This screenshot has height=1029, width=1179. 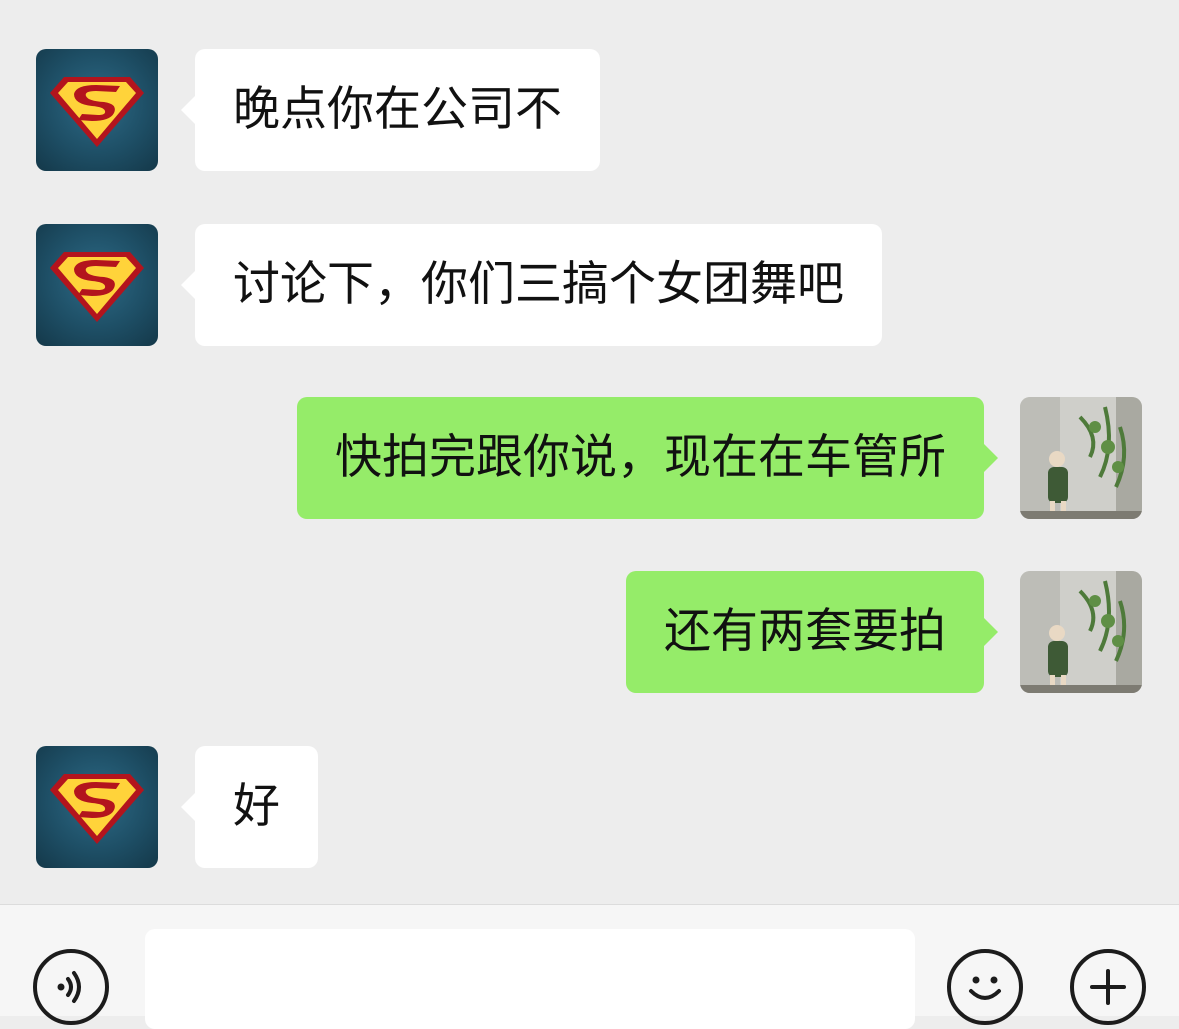 What do you see at coordinates (1108, 987) in the screenshot?
I see `plus-icon` at bounding box center [1108, 987].